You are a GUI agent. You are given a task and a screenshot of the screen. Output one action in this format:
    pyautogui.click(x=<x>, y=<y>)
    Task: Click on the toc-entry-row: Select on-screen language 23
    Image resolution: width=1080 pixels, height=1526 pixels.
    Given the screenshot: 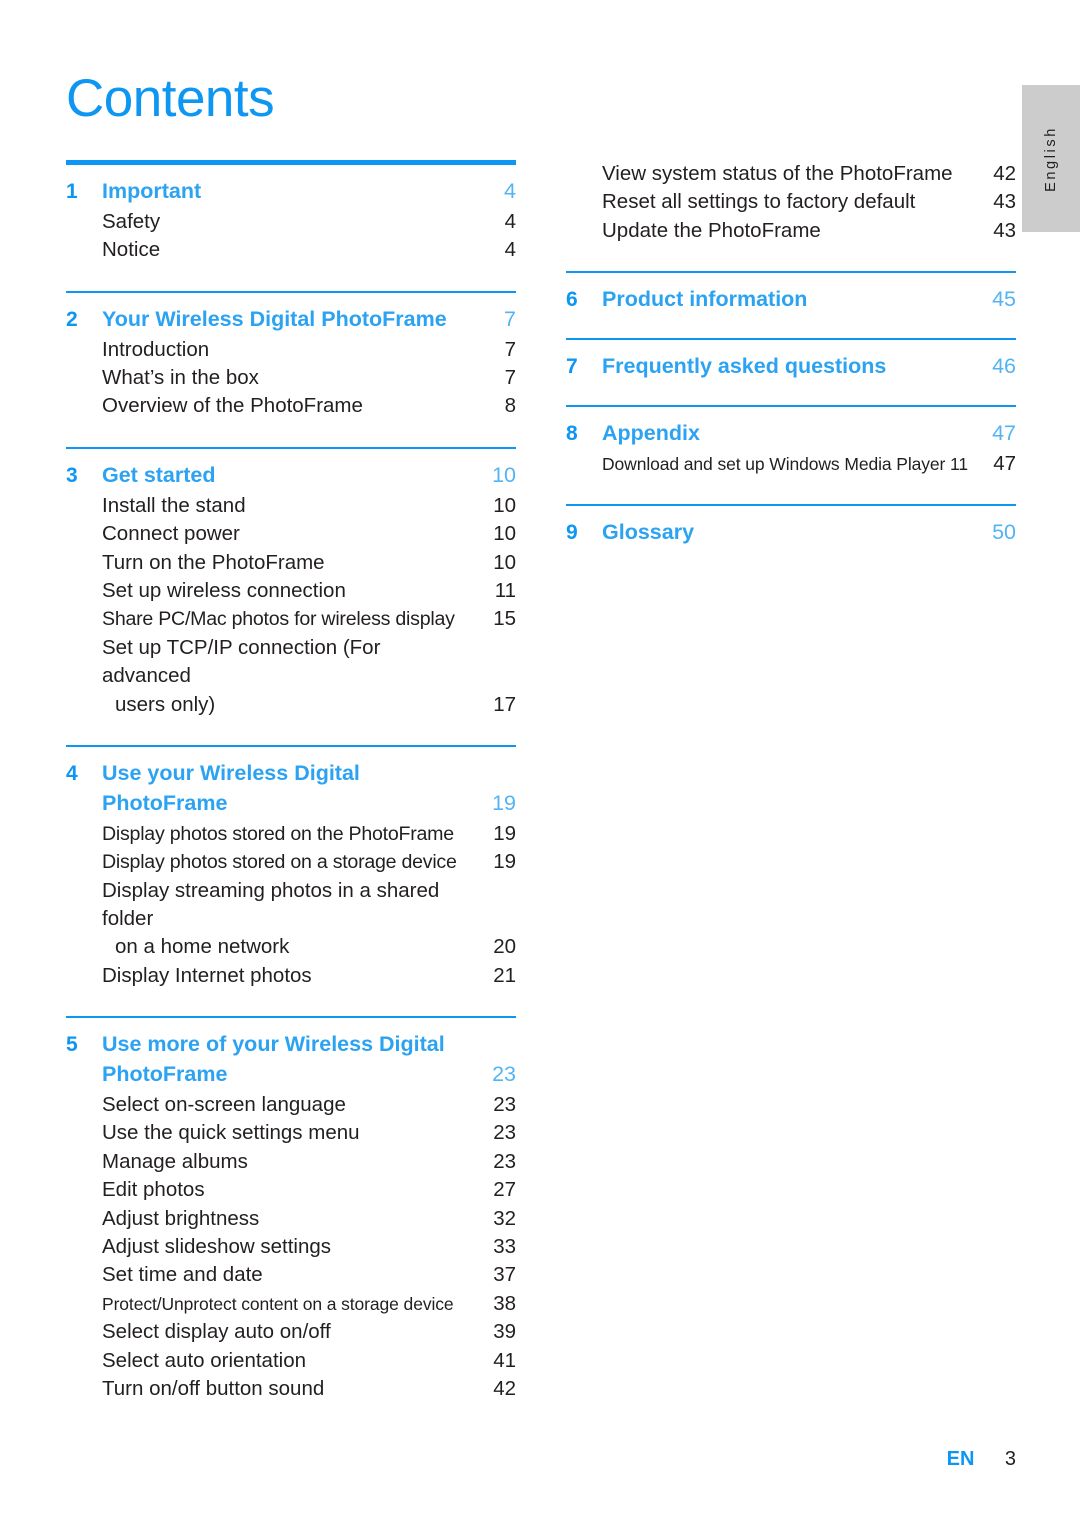 What is the action you would take?
    pyautogui.click(x=291, y=1105)
    